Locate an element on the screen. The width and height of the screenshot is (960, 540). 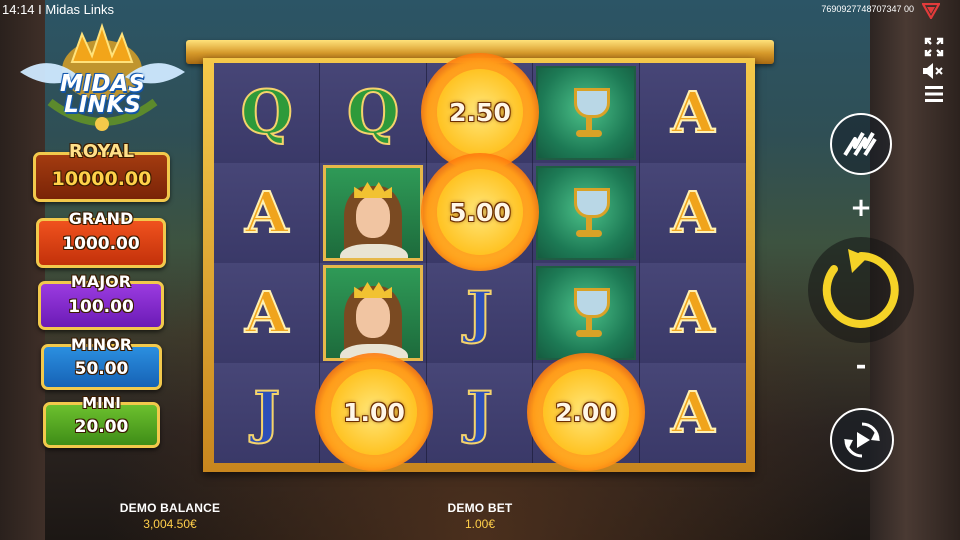
game-logo: MIDAS LINKS is located at coordinates (102, 74).